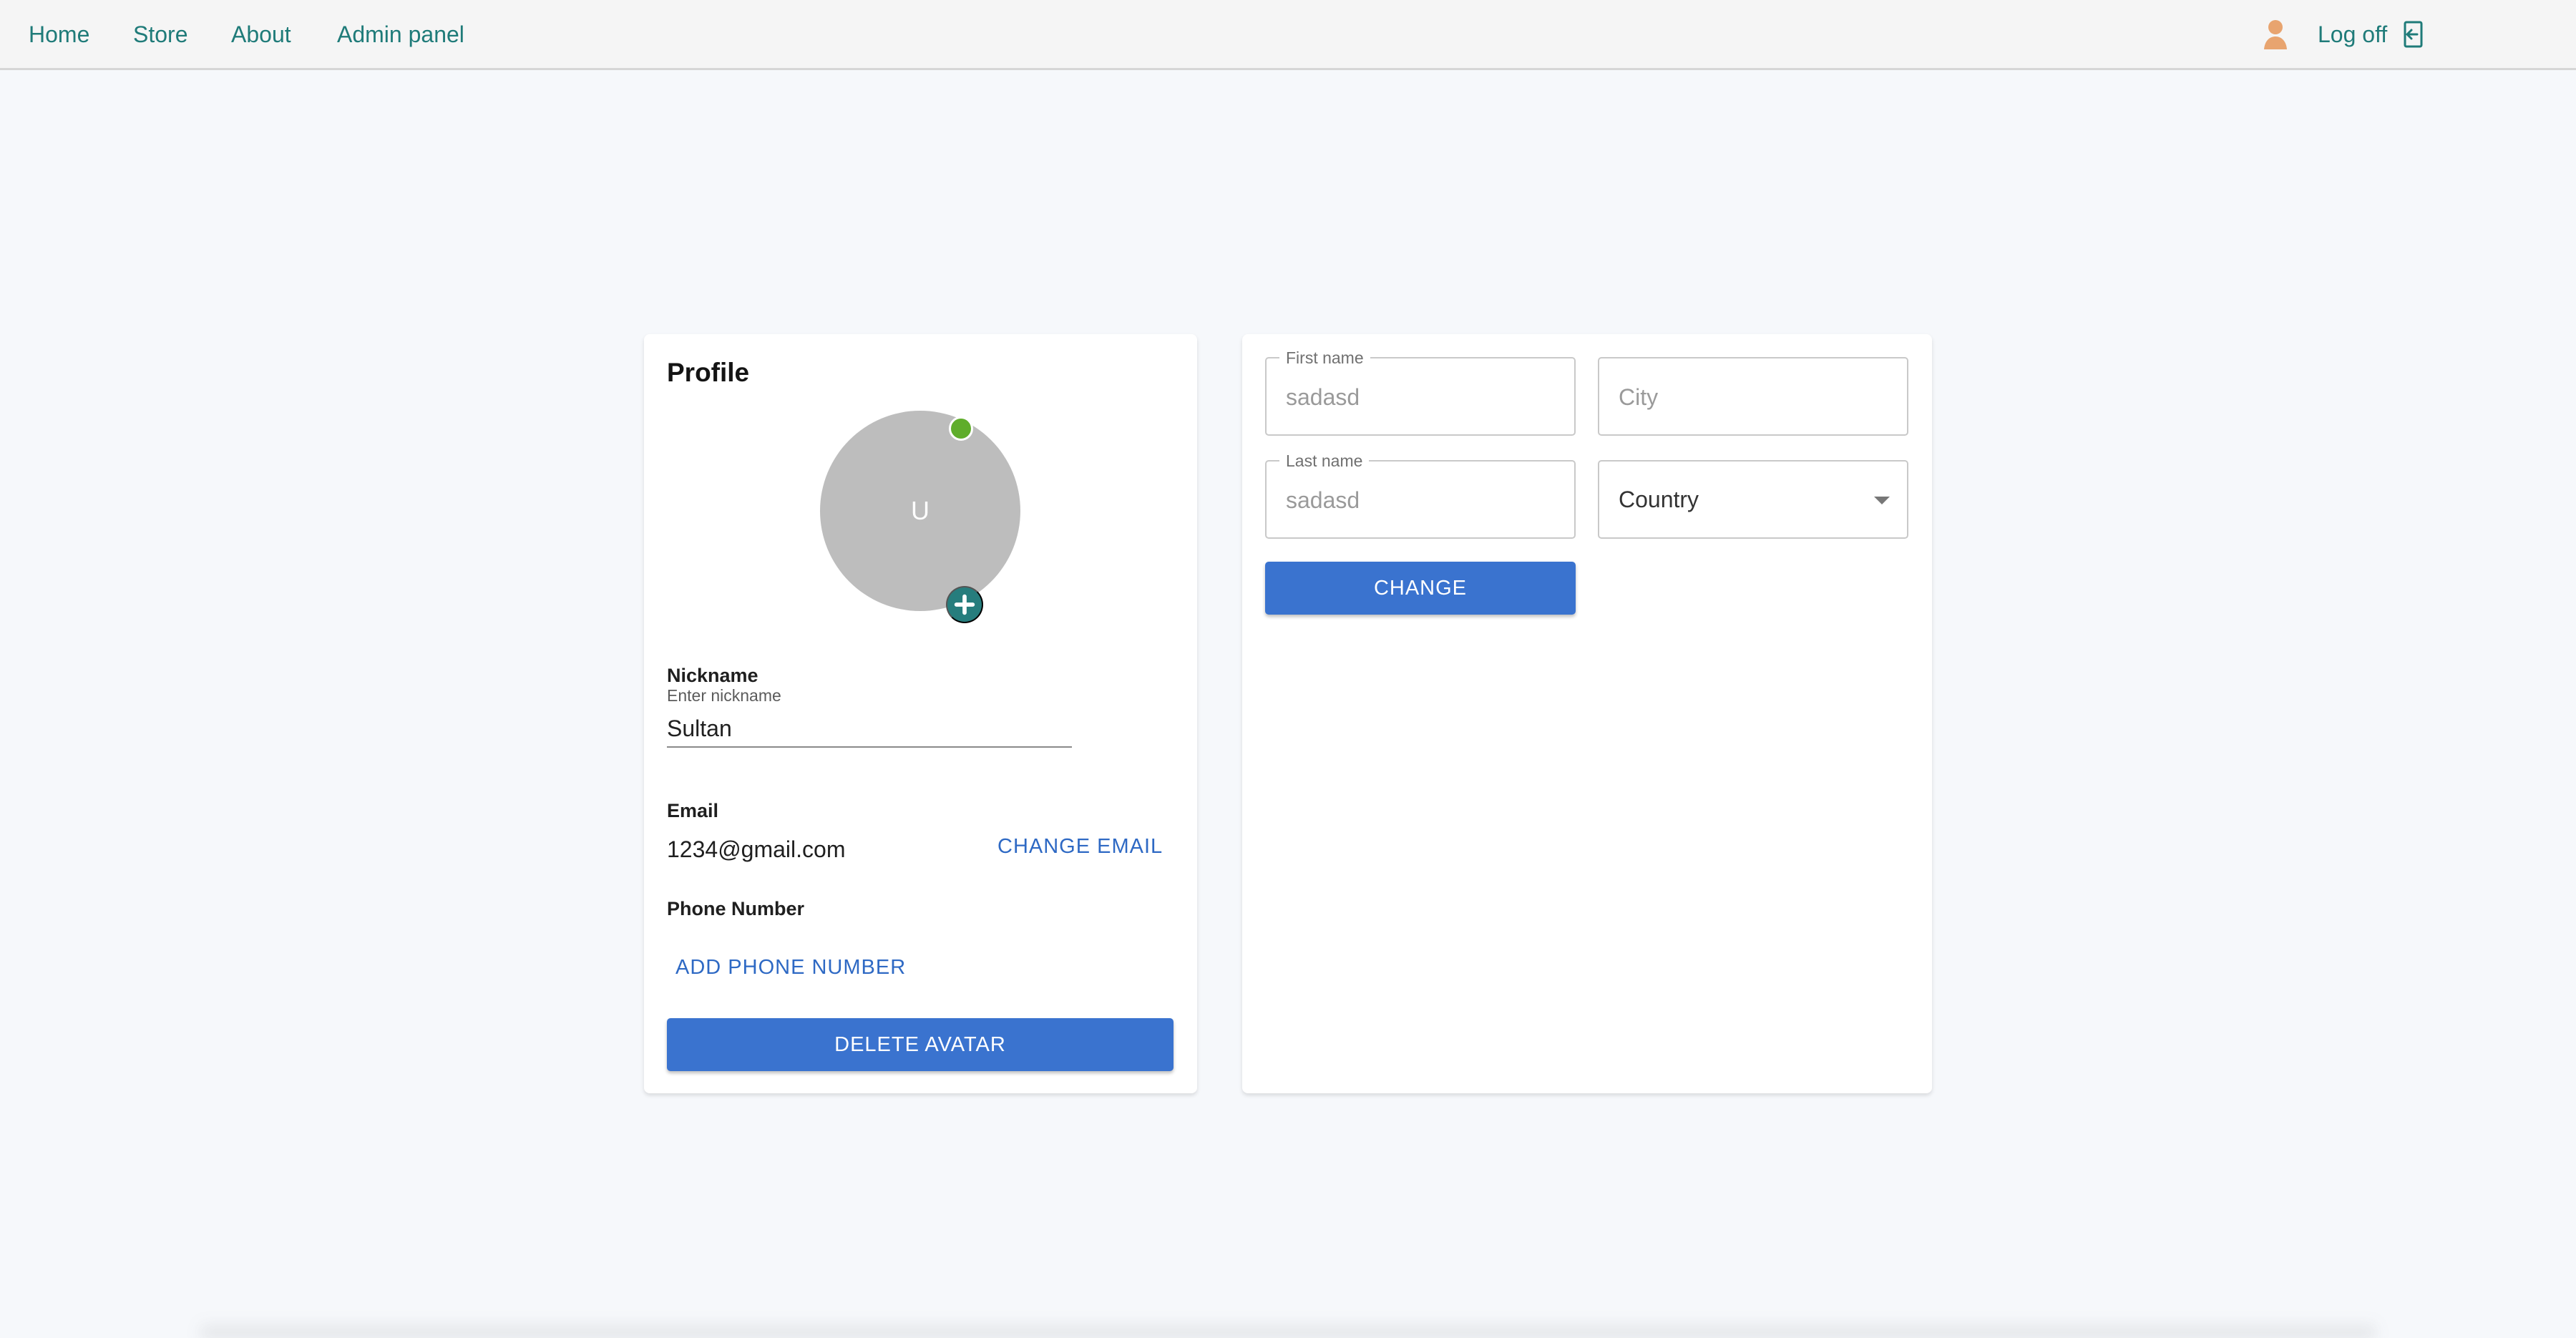 Image resolution: width=2576 pixels, height=1338 pixels. What do you see at coordinates (261, 34) in the screenshot?
I see `nav-about-link: About` at bounding box center [261, 34].